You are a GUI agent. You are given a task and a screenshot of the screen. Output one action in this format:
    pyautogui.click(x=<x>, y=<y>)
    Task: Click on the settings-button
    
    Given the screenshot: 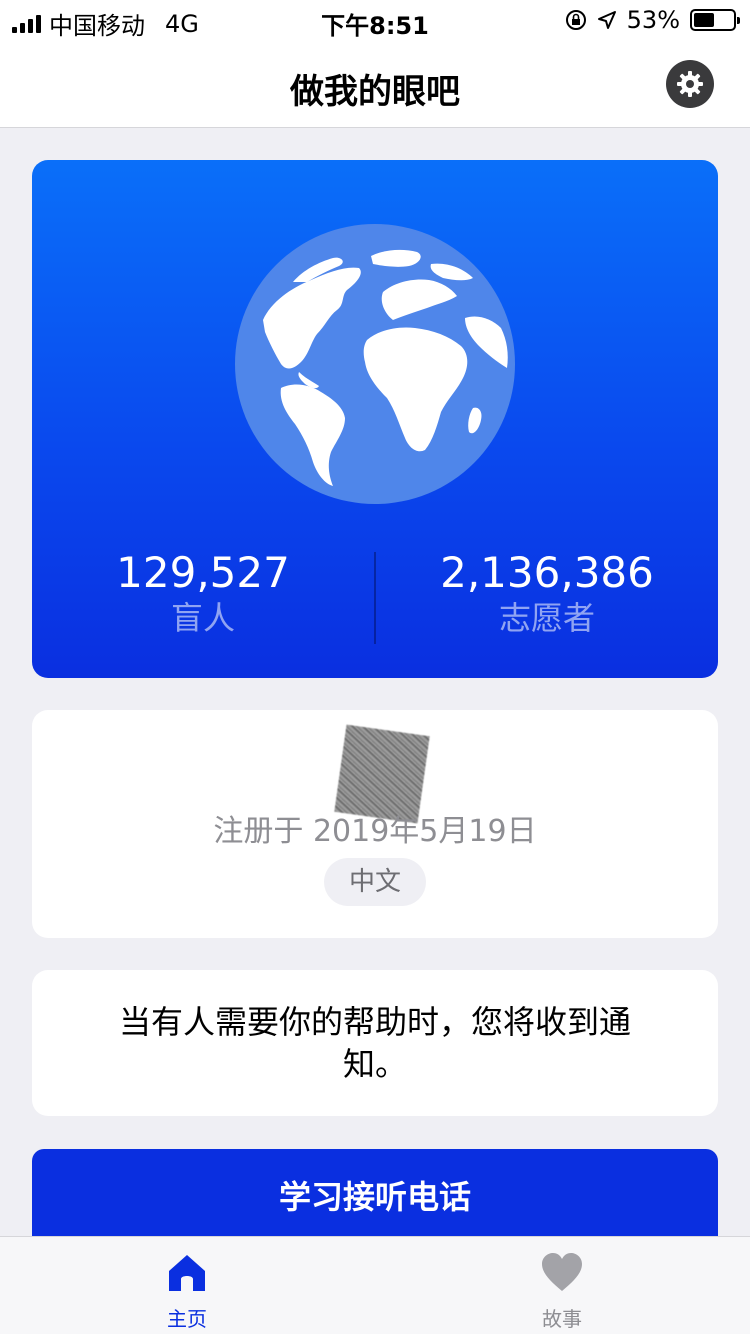 What is the action you would take?
    pyautogui.click(x=690, y=84)
    